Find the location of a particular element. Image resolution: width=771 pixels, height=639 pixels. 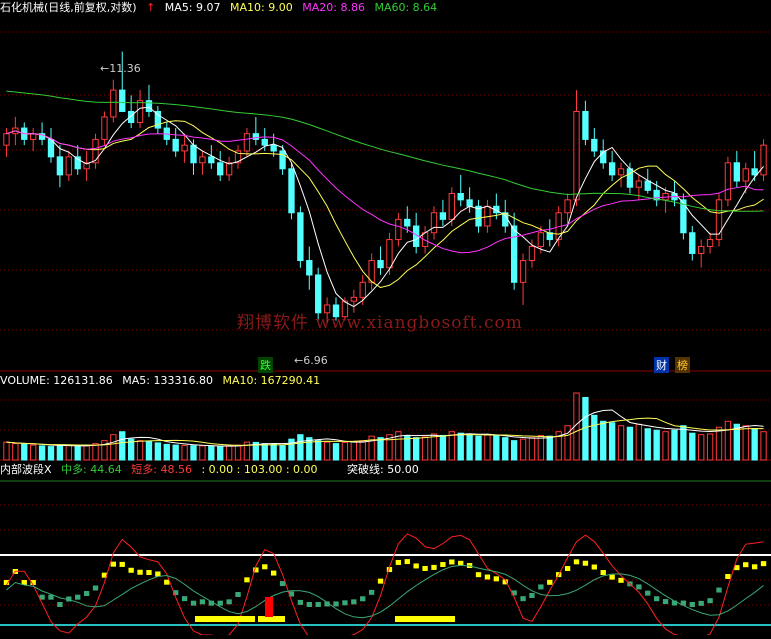

ma60-value: MA60: 8.64 is located at coordinates (406, 7).